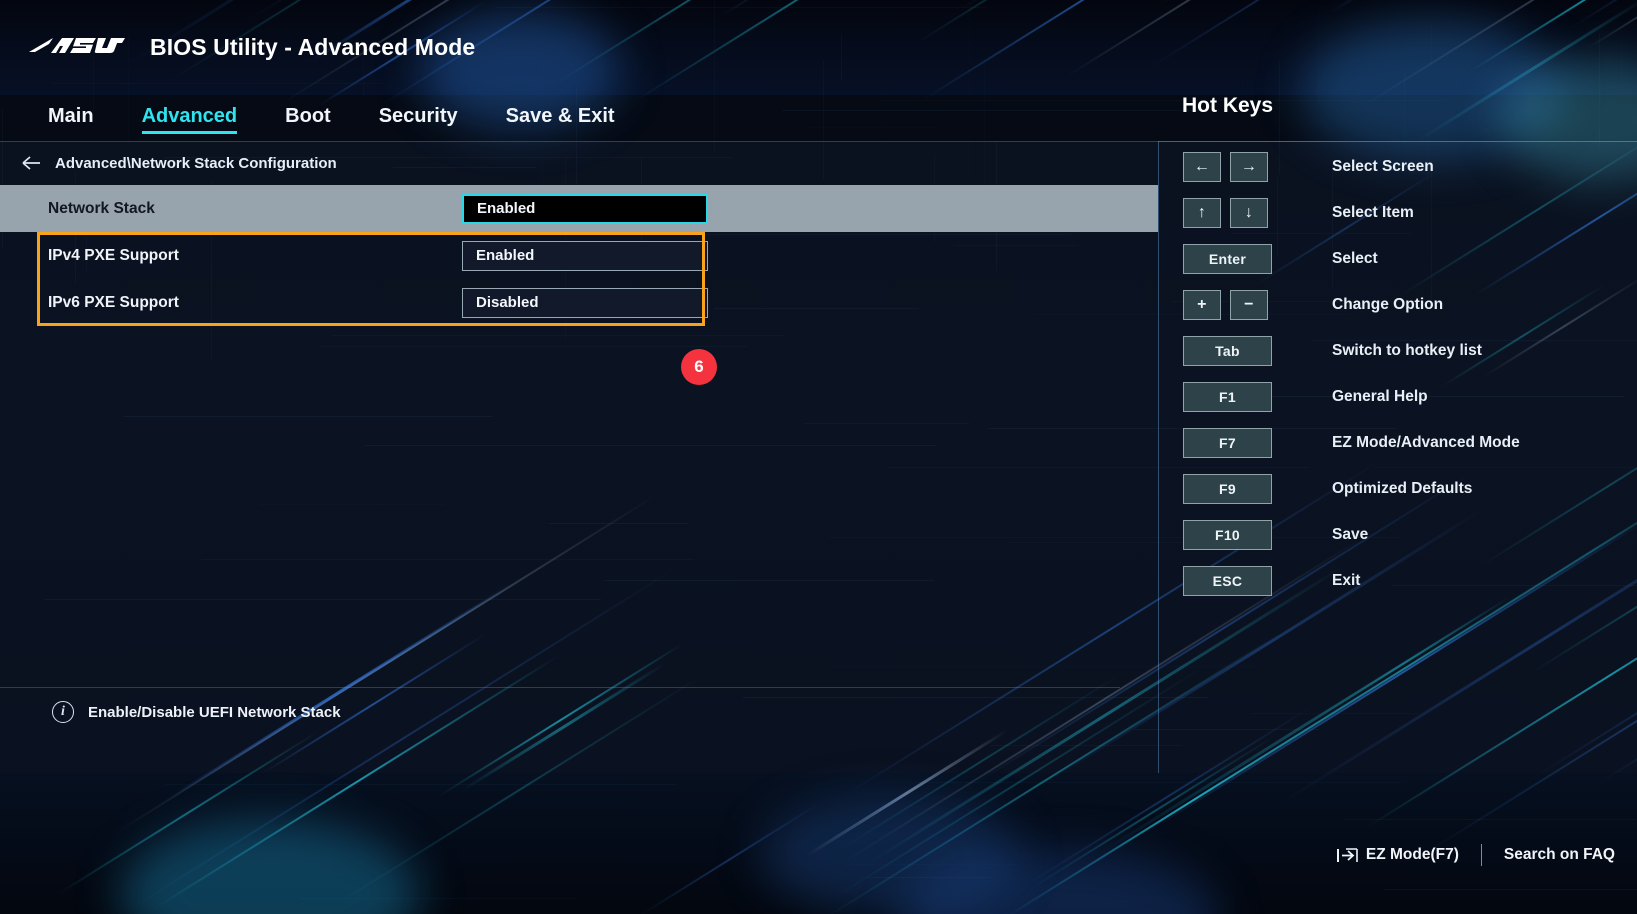  I want to click on hotkey-keys: Enter, so click(1248, 259).